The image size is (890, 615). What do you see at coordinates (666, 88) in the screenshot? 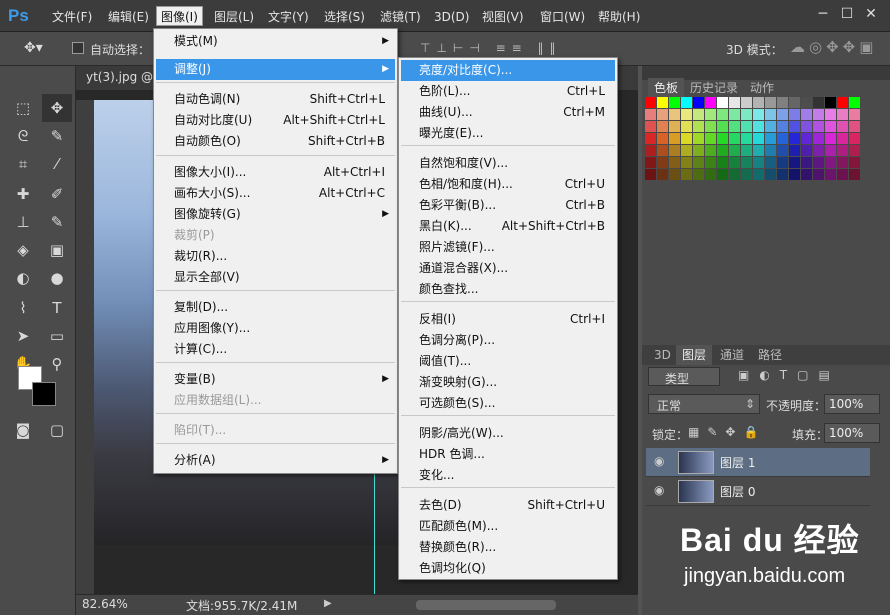
I see `panel-tab-0: 色板` at bounding box center [666, 88].